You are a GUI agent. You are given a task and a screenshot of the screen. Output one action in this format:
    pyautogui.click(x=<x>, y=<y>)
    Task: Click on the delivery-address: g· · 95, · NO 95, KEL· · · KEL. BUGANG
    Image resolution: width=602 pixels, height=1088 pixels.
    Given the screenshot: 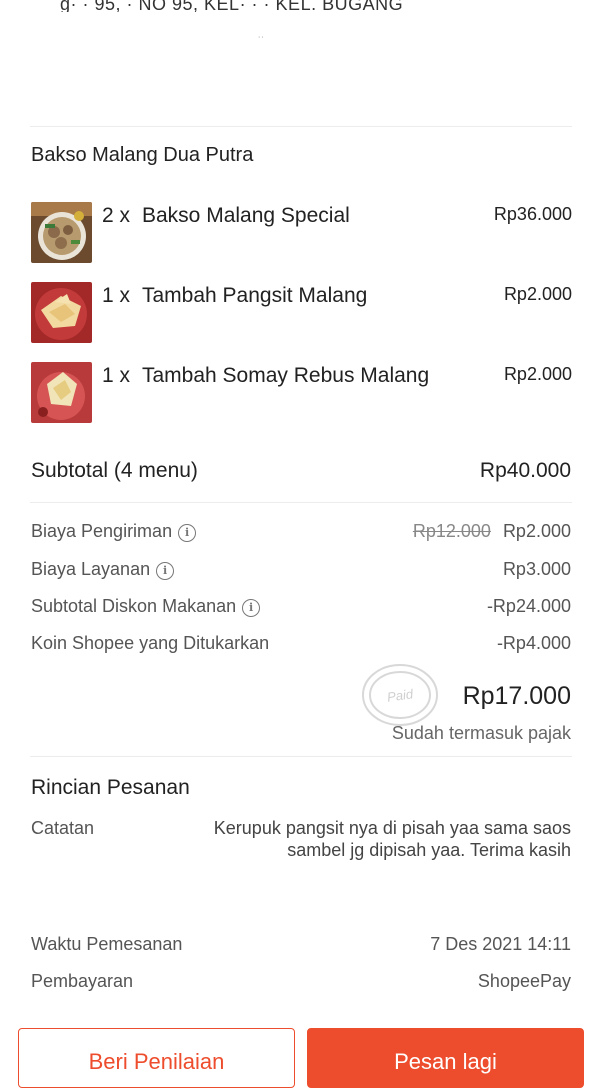 What is the action you would take?
    pyautogui.click(x=232, y=6)
    